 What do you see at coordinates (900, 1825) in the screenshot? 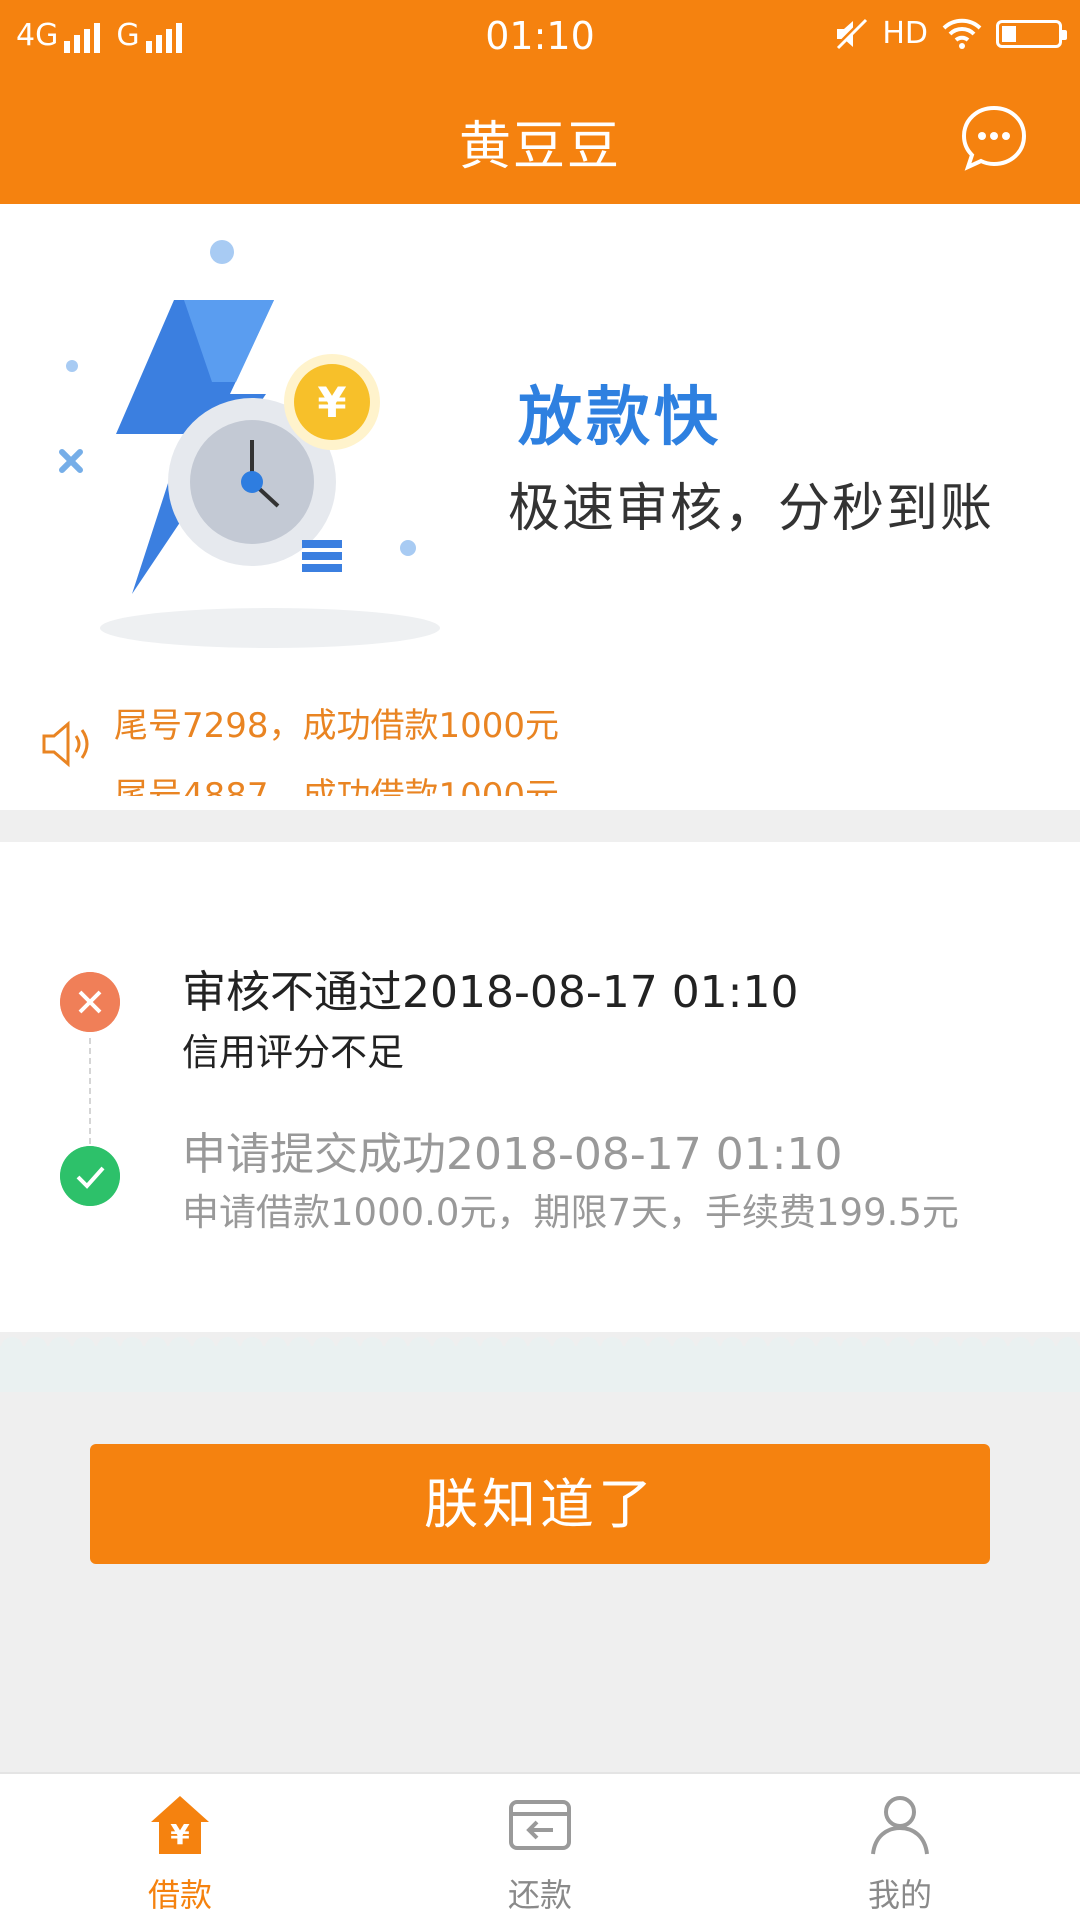
I see `user-icon` at bounding box center [900, 1825].